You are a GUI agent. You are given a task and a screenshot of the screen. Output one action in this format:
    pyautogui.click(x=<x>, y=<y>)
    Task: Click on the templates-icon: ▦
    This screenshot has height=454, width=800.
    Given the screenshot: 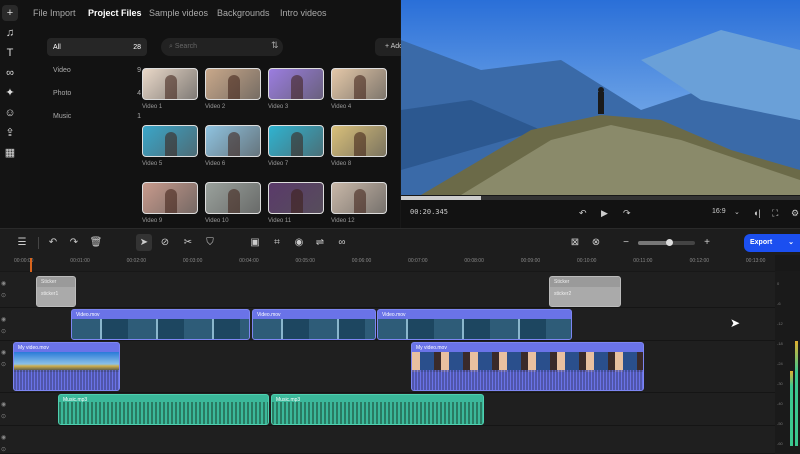 What is the action you would take?
    pyautogui.click(x=10, y=153)
    